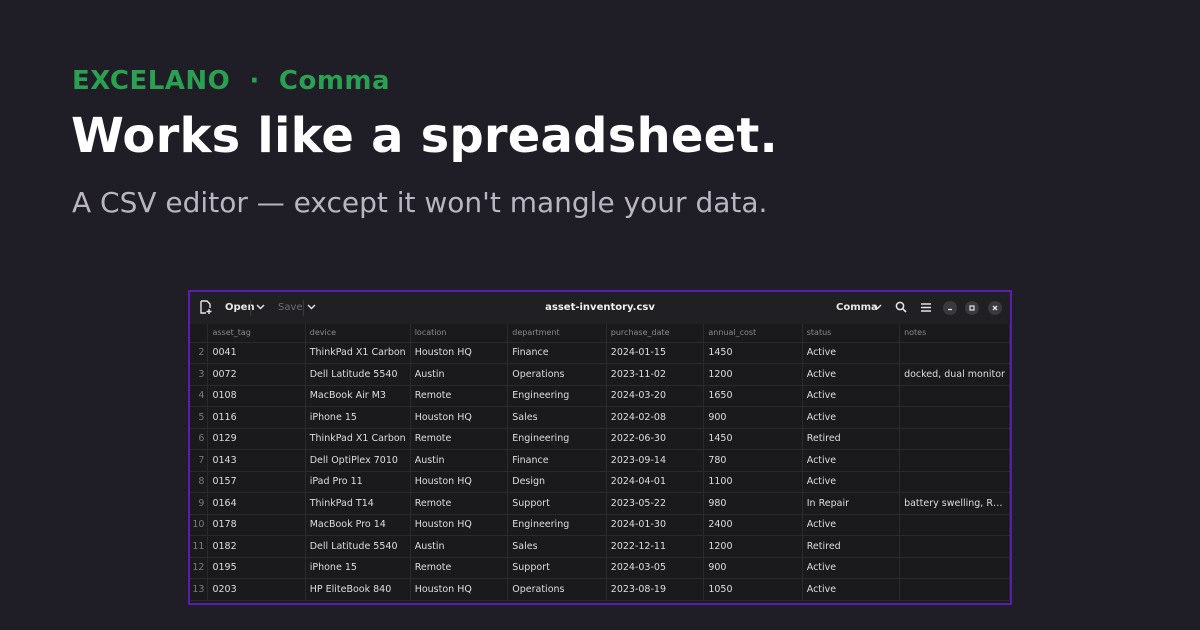 This screenshot has width=1200, height=630. Describe the element at coordinates (557, 374) in the screenshot. I see `table-cell: Operations` at that location.